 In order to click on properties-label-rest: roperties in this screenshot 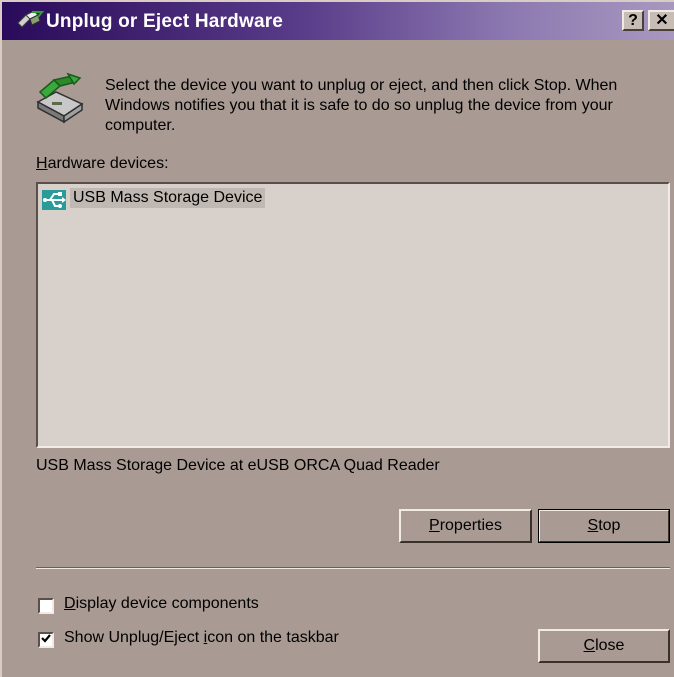, I will do `click(470, 525)`.